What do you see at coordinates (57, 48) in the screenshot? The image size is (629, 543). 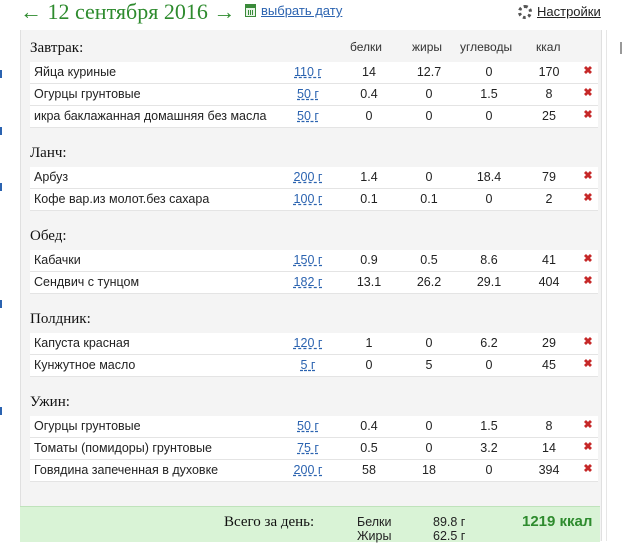 I see `meal-title: Завтрак:` at bounding box center [57, 48].